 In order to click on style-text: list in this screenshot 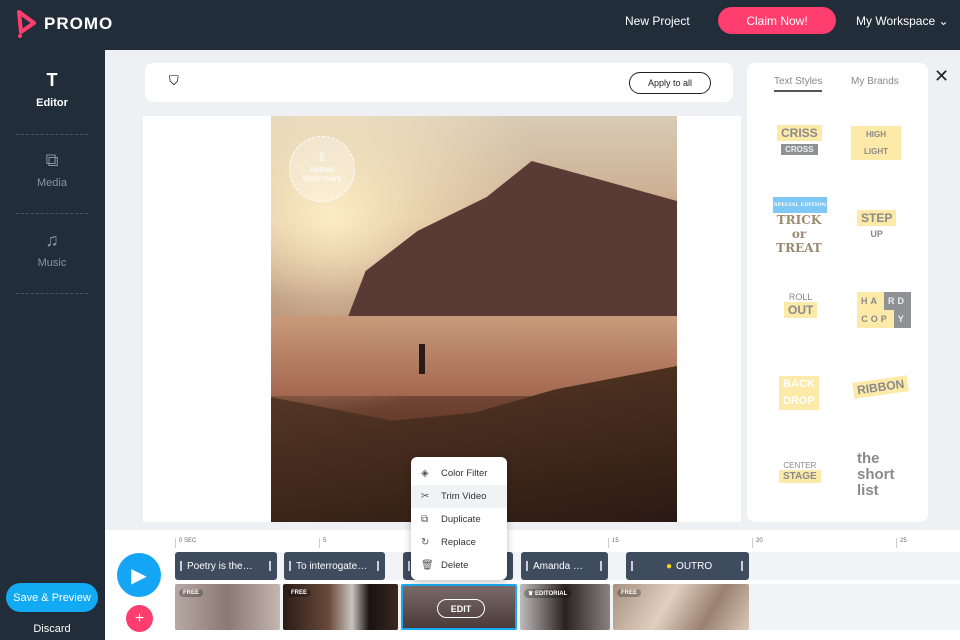, I will do `click(868, 490)`.